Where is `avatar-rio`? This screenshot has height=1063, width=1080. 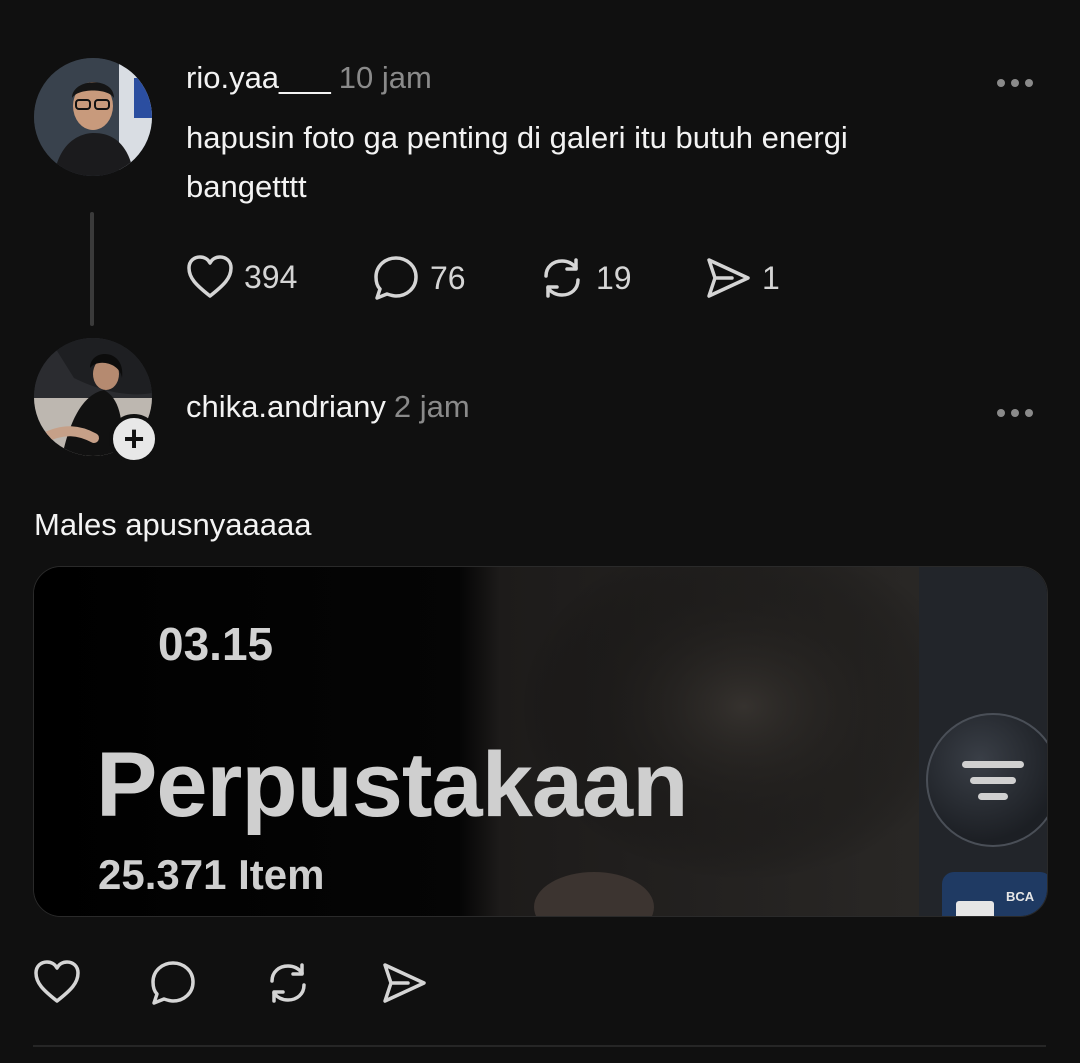 avatar-rio is located at coordinates (93, 117).